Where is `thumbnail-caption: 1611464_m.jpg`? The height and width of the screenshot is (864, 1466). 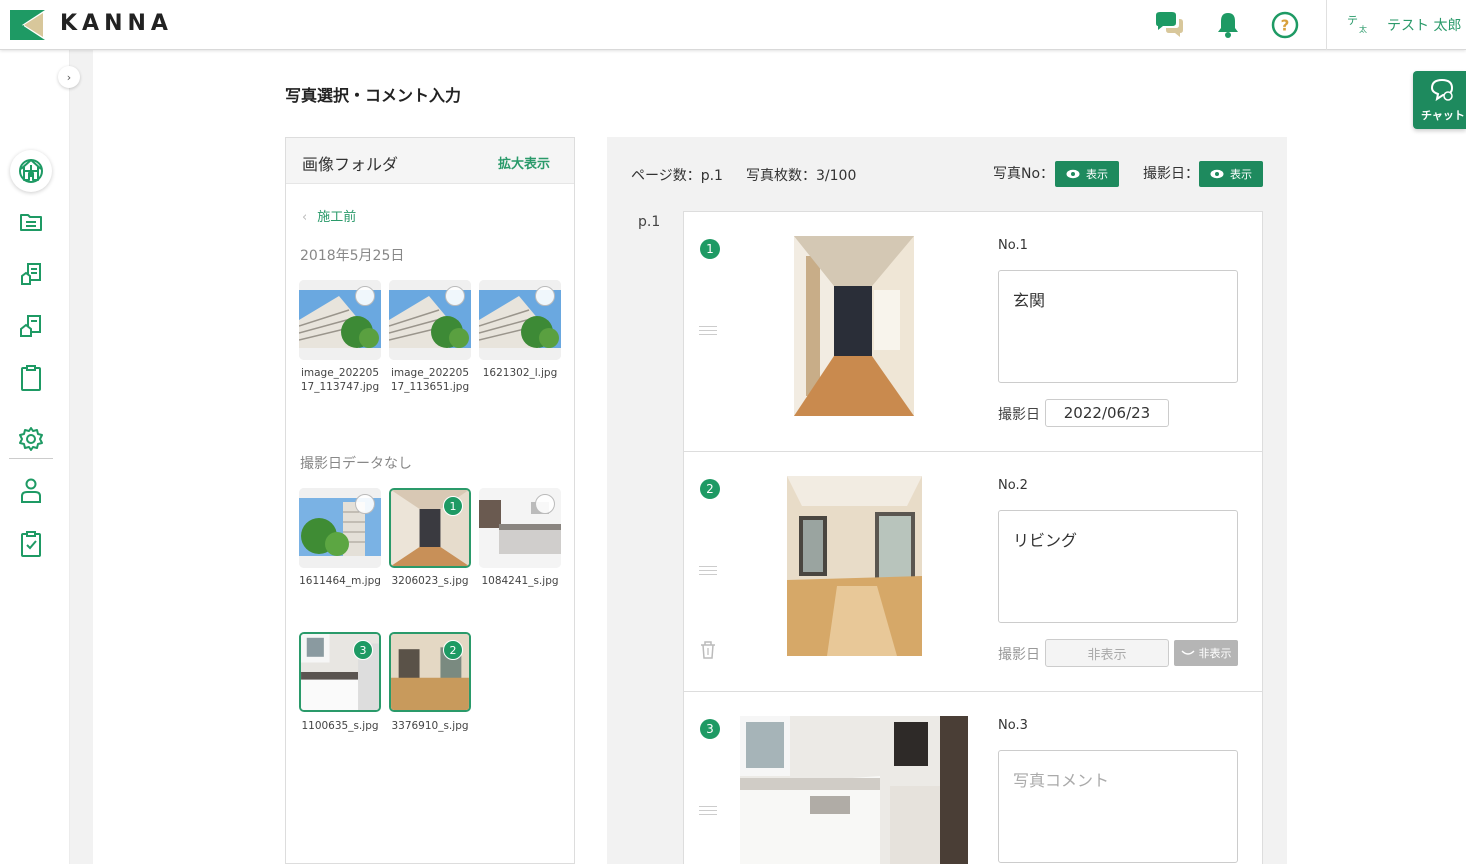 thumbnail-caption: 1611464_m.jpg is located at coordinates (340, 581).